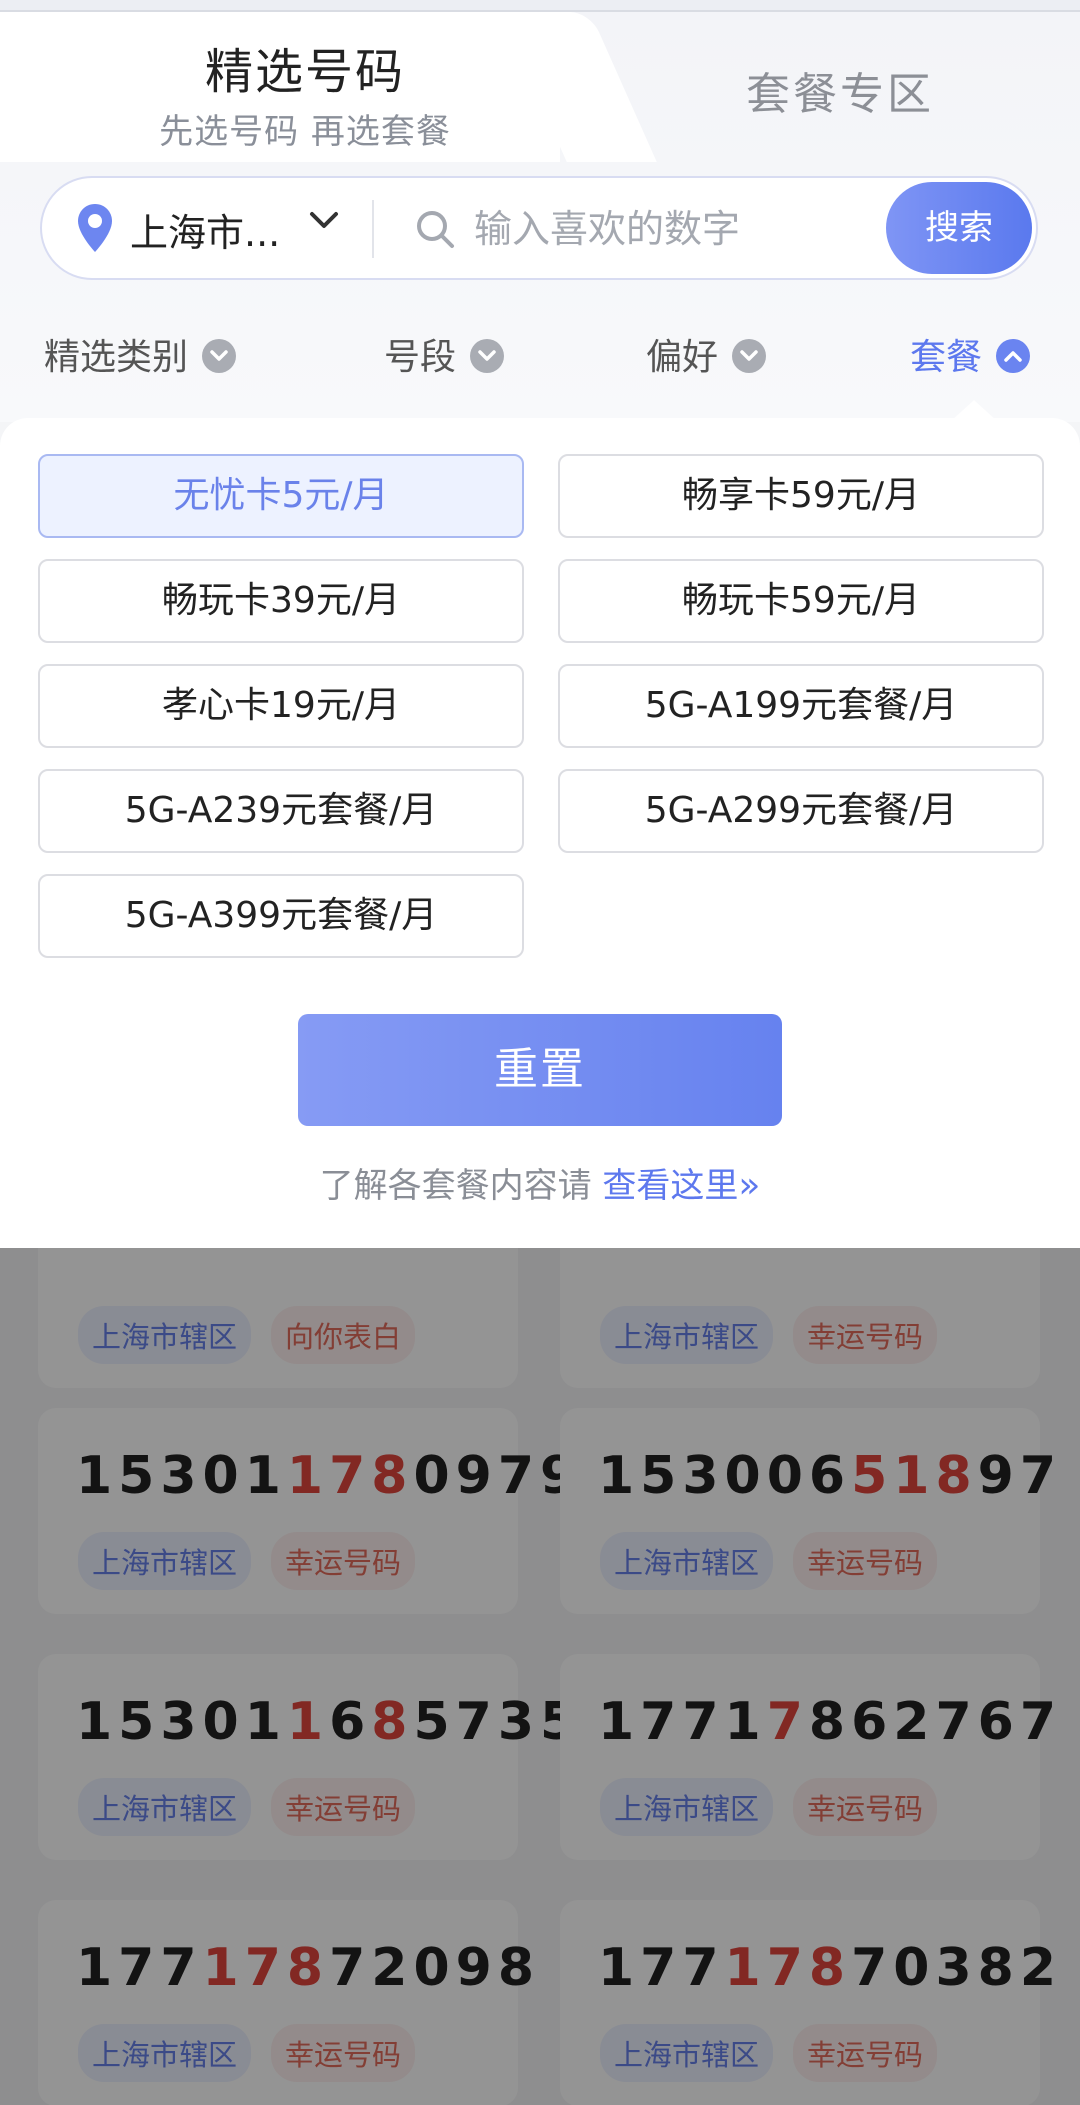  Describe the element at coordinates (116, 357) in the screenshot. I see `filter-label: 精选类别` at that location.